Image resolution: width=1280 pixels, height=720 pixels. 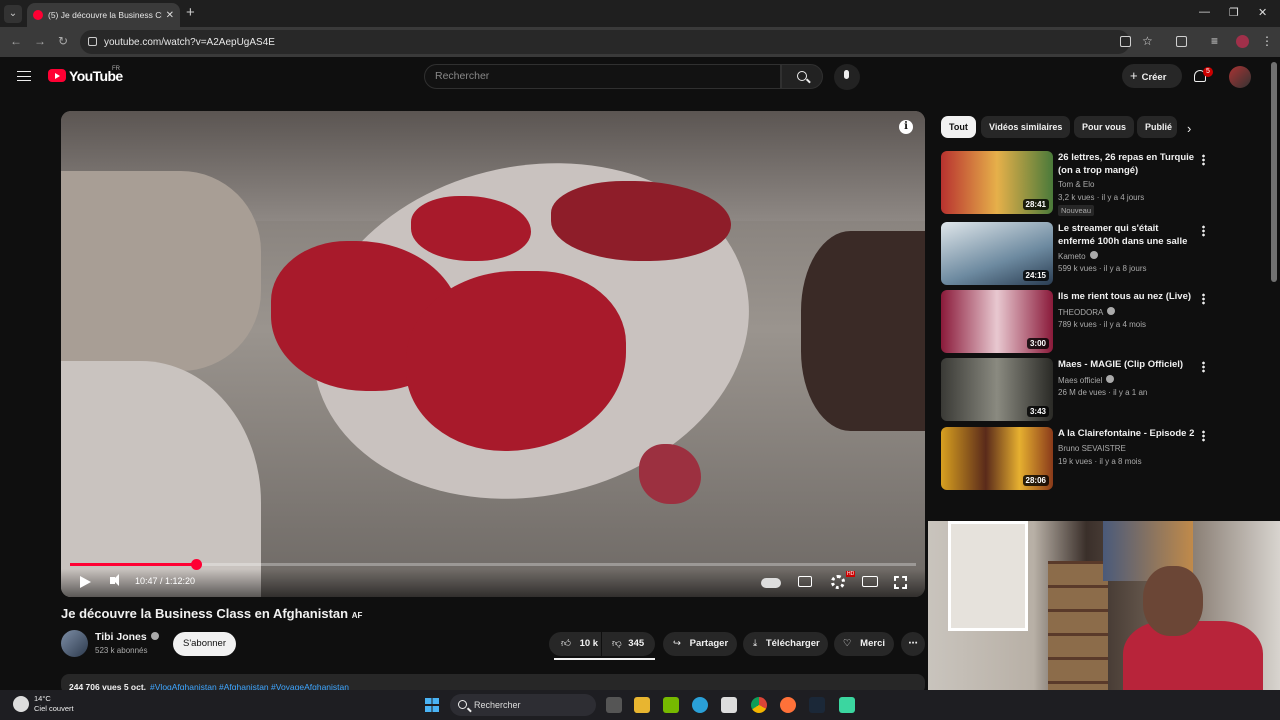 What do you see at coordinates (847, 705) in the screenshot?
I see `app-icon` at bounding box center [847, 705].